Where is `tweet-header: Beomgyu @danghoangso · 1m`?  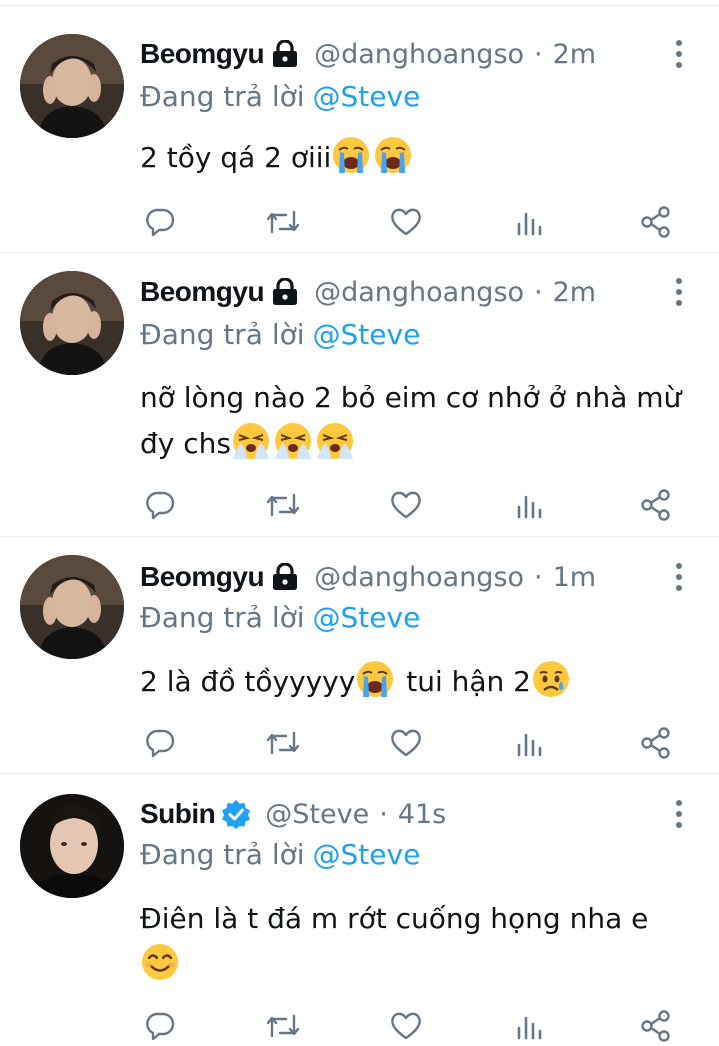
tweet-header: Beomgyu @danghoangso · 1m is located at coordinates (368, 577).